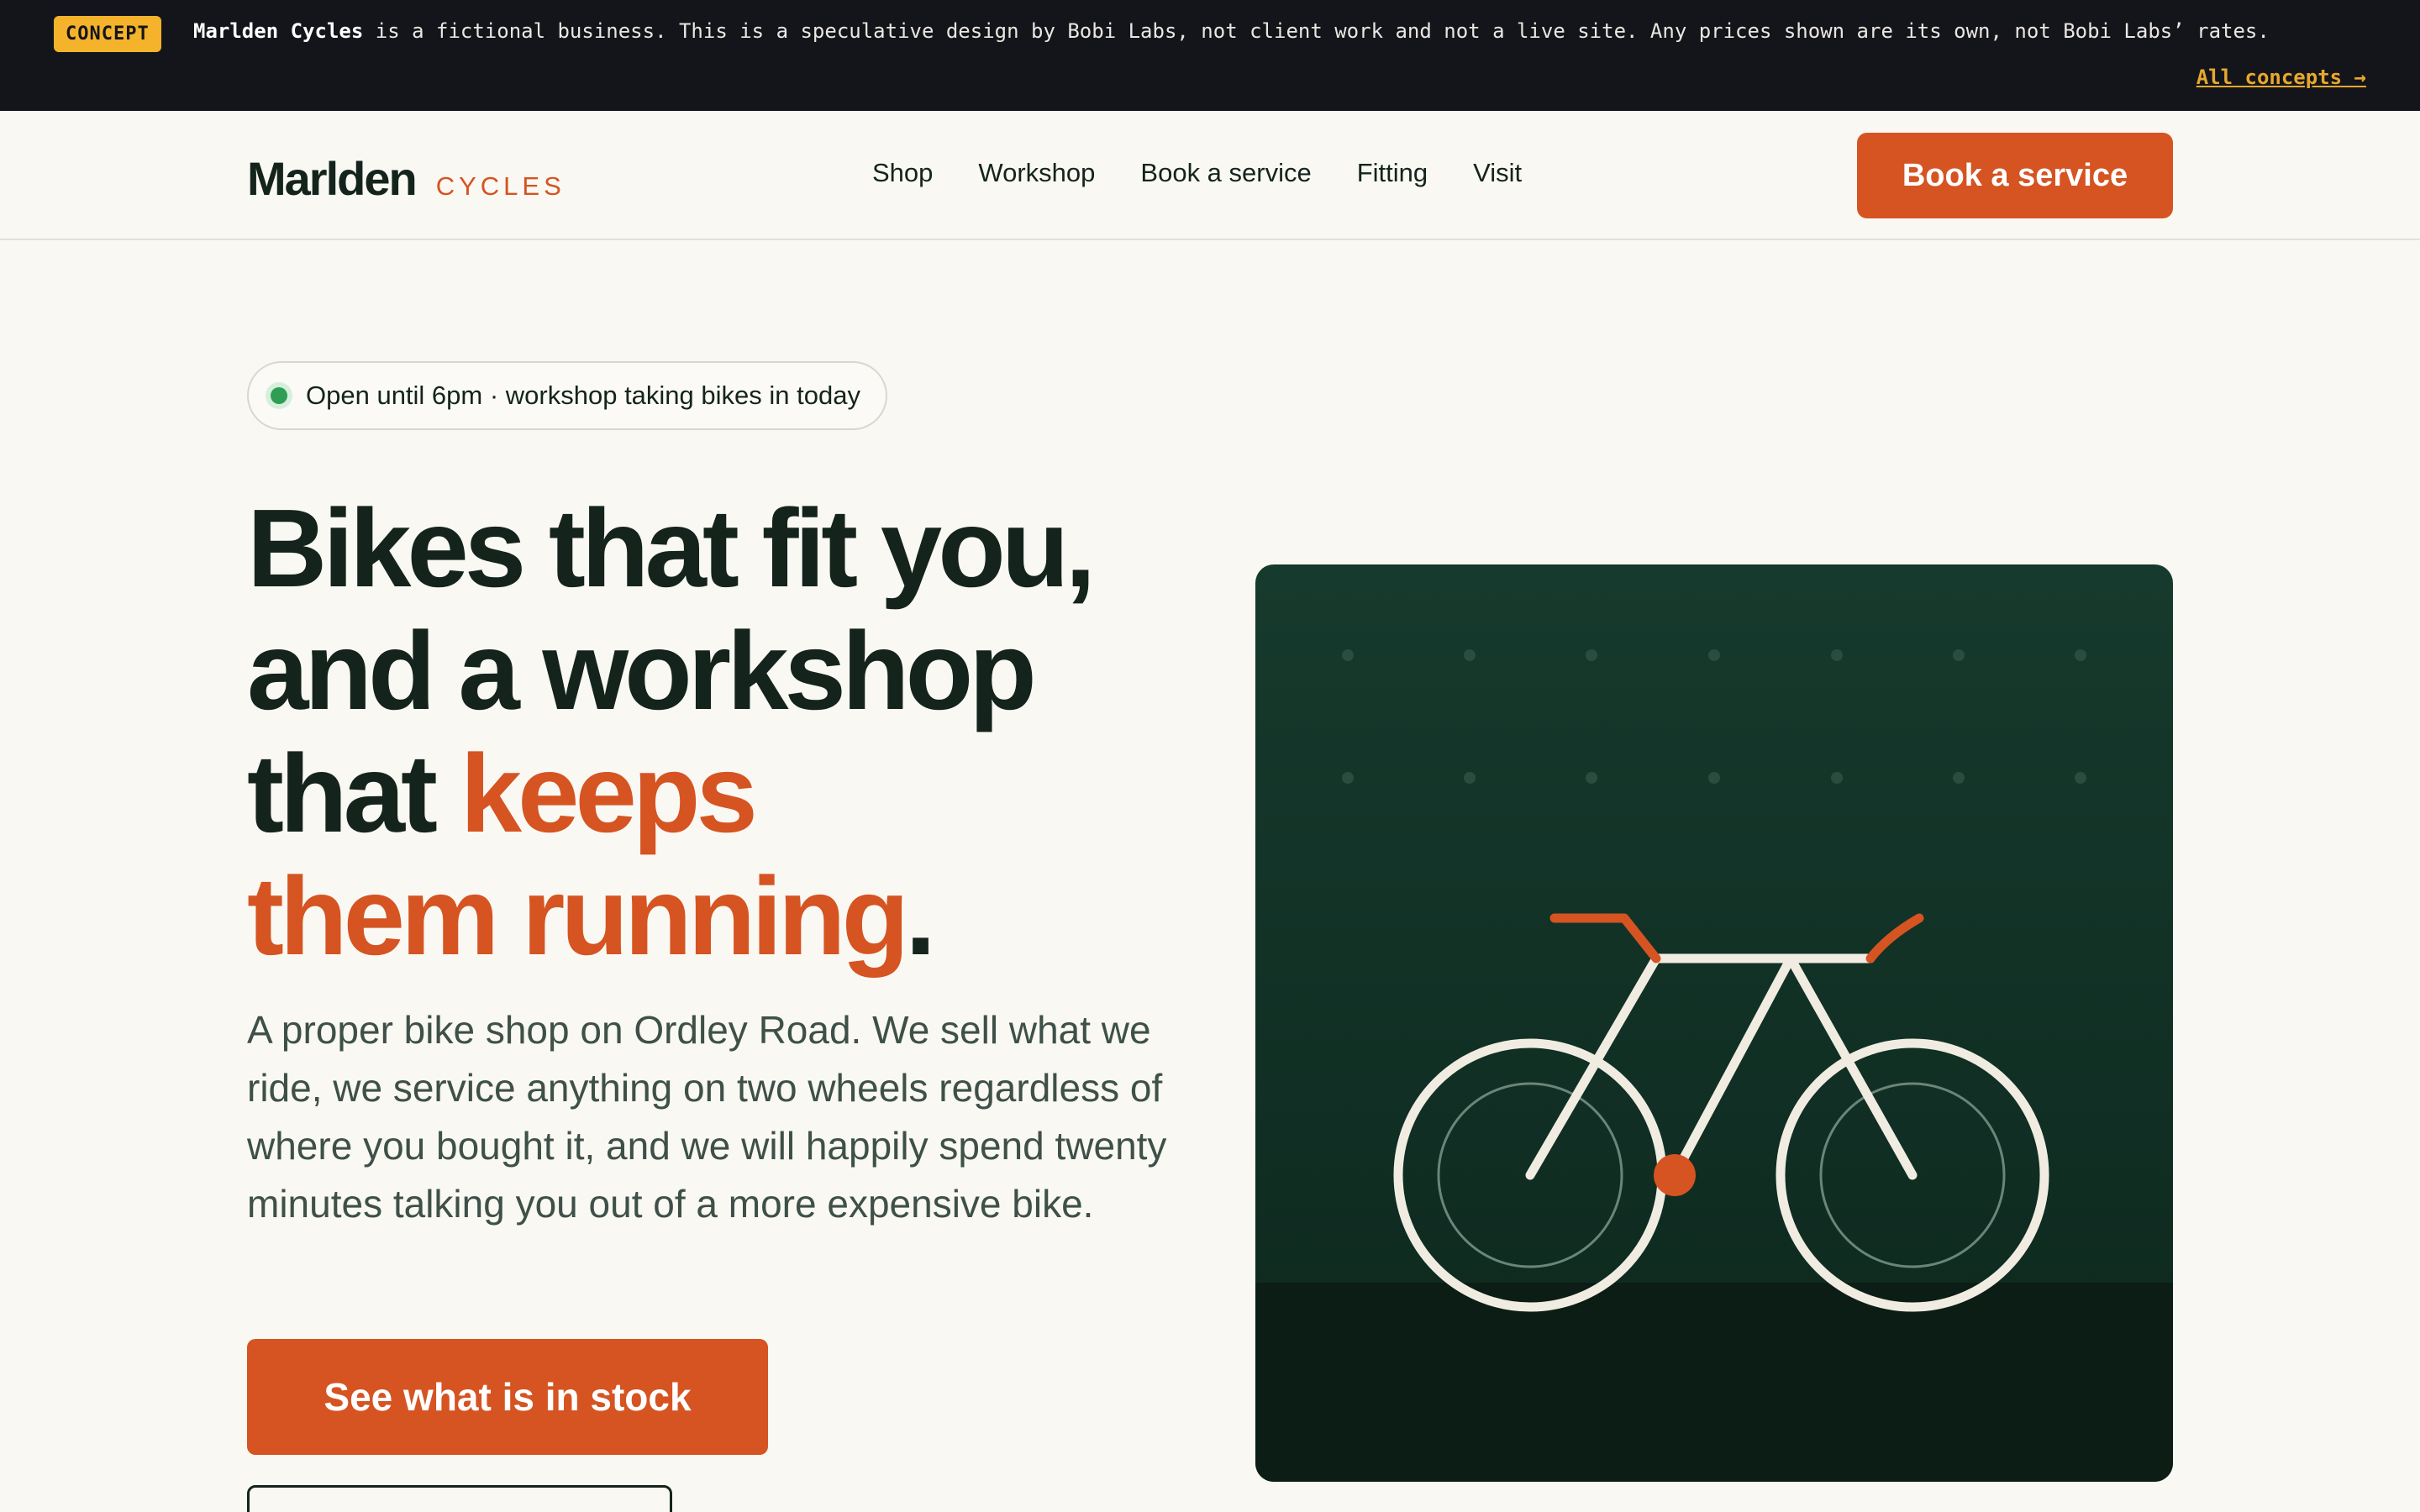  I want to click on nav-item-book-a-service: Book a service, so click(1225, 173).